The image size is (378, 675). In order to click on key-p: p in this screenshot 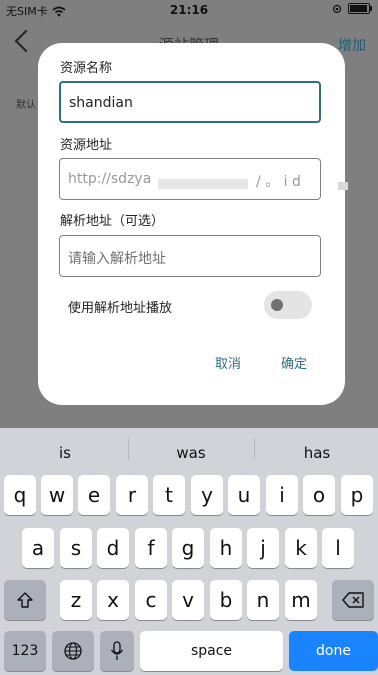, I will do `click(357, 495)`.